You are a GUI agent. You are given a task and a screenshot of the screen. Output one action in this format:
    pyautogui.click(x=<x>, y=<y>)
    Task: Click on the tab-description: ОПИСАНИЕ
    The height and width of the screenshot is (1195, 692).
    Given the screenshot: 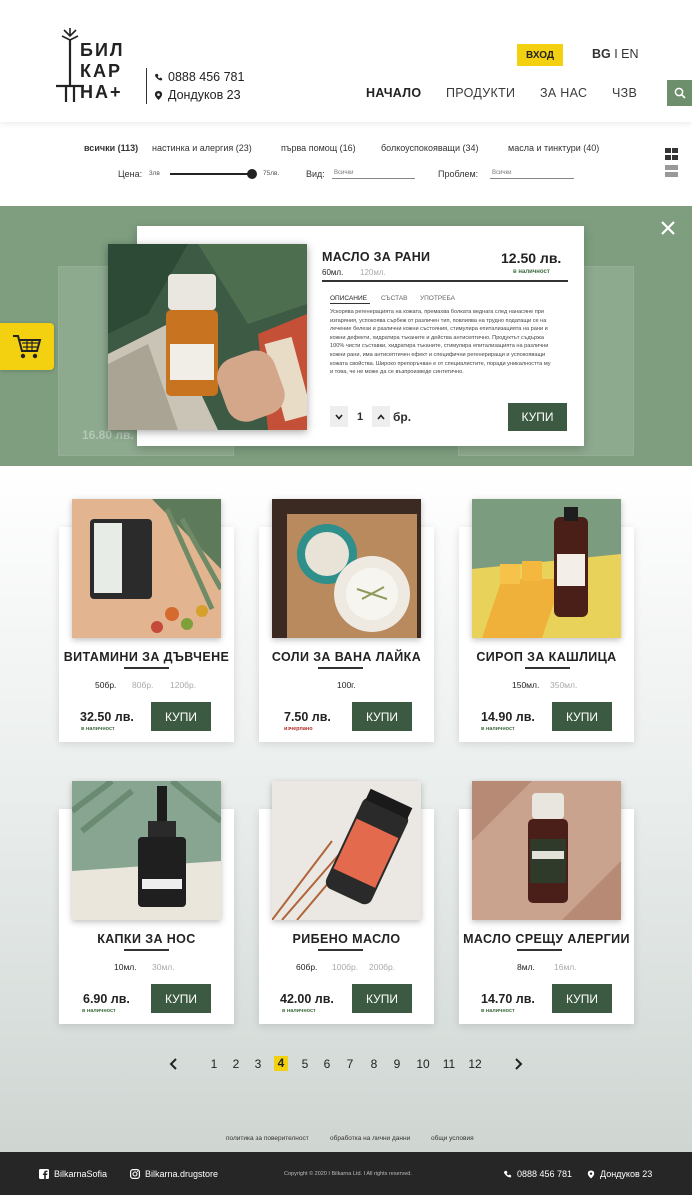 What is the action you would take?
    pyautogui.click(x=348, y=298)
    